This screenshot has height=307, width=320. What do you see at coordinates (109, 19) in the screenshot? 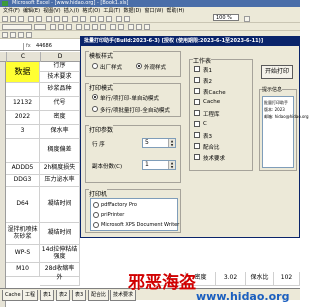
I see `sort-desc-icon` at bounding box center [109, 19].